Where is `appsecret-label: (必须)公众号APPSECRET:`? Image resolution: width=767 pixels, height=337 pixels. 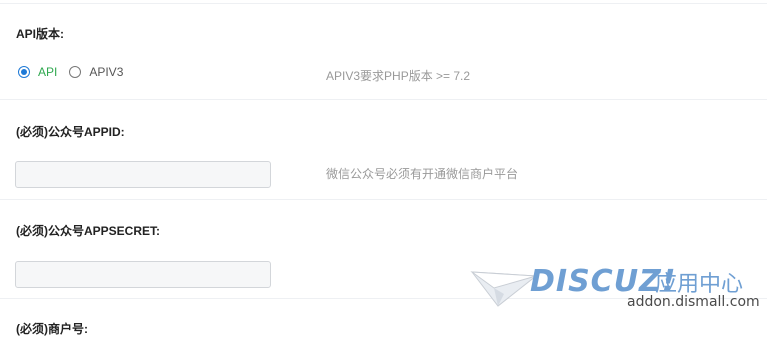 appsecret-label: (必须)公众号APPSECRET: is located at coordinates (88, 231).